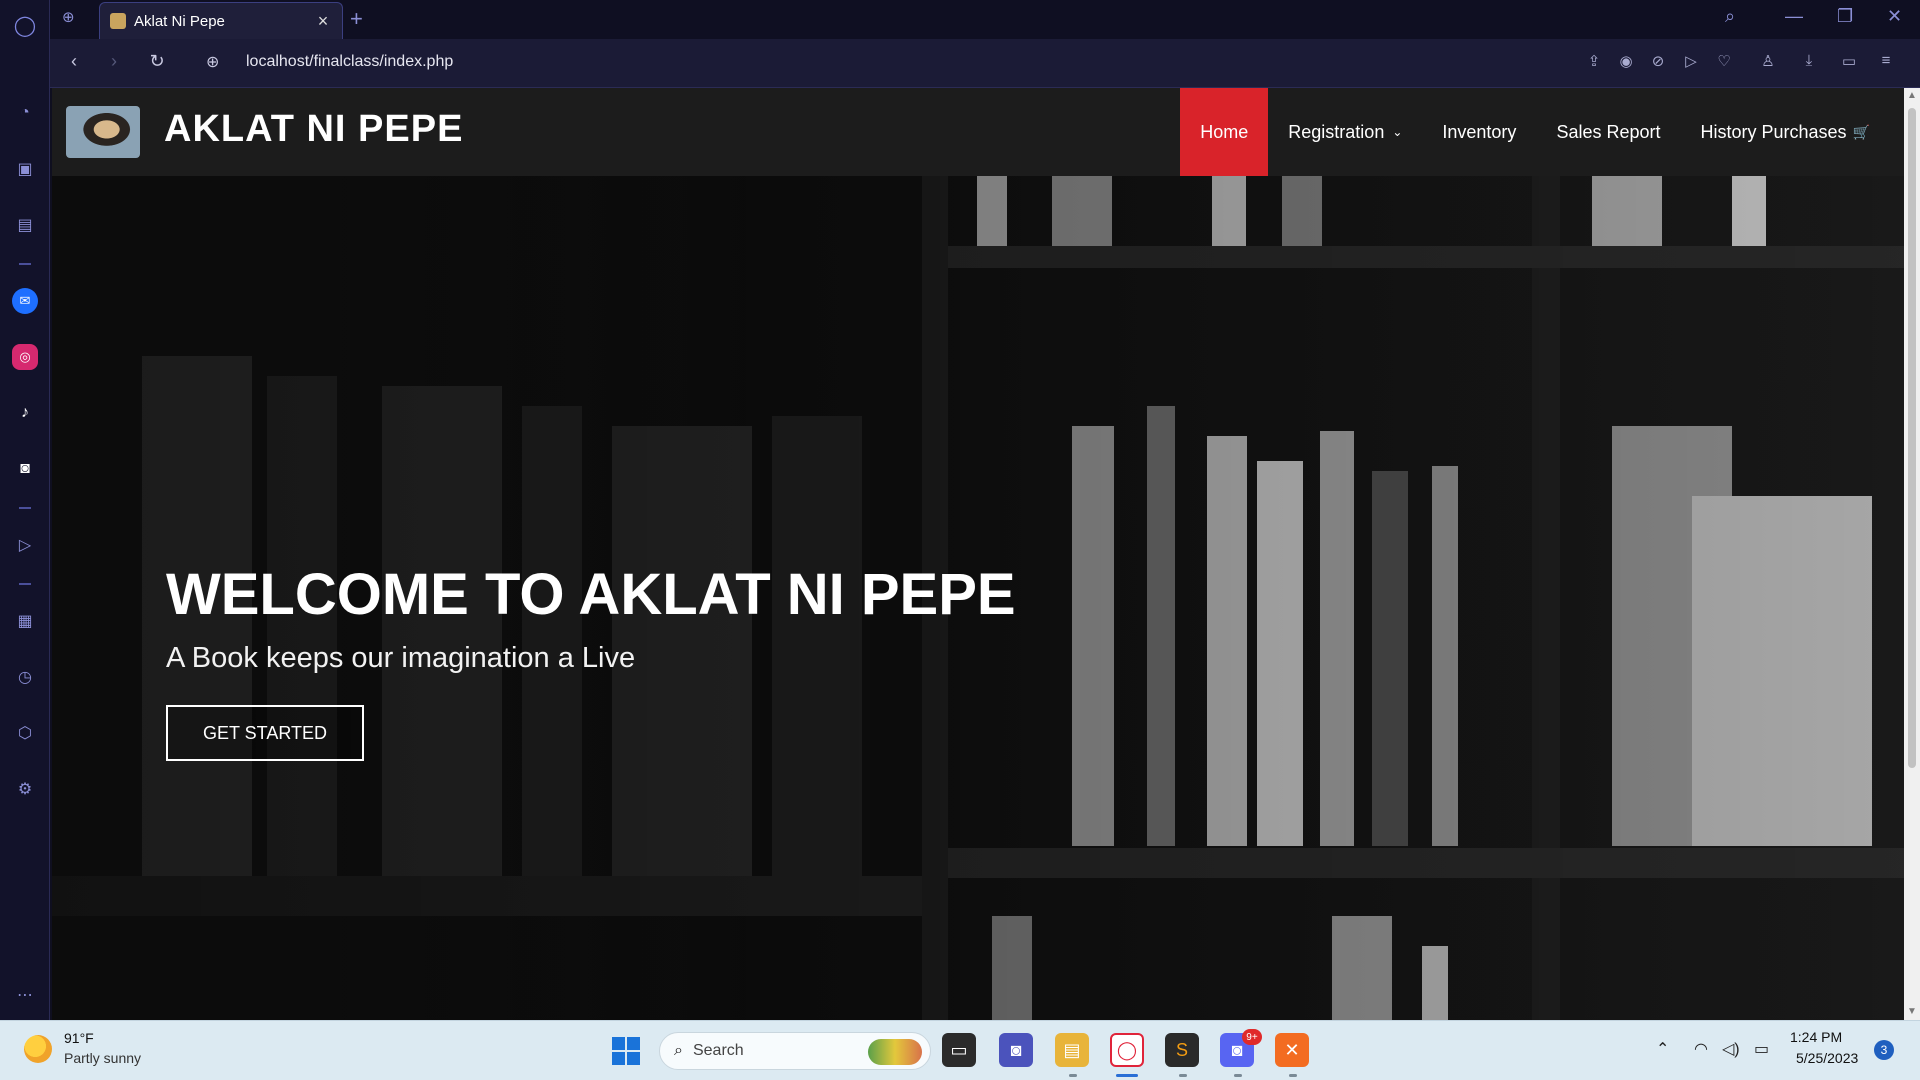 Image resolution: width=1920 pixels, height=1080 pixels. What do you see at coordinates (895, 1052) in the screenshot?
I see `search-highlight-icon` at bounding box center [895, 1052].